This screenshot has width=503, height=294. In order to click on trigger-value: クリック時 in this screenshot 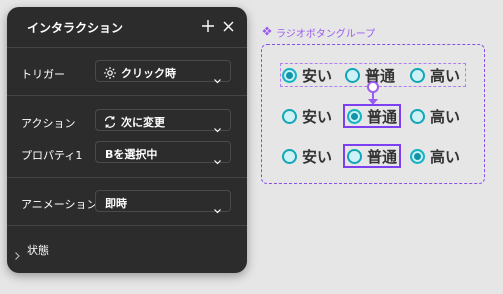, I will do `click(148, 73)`.